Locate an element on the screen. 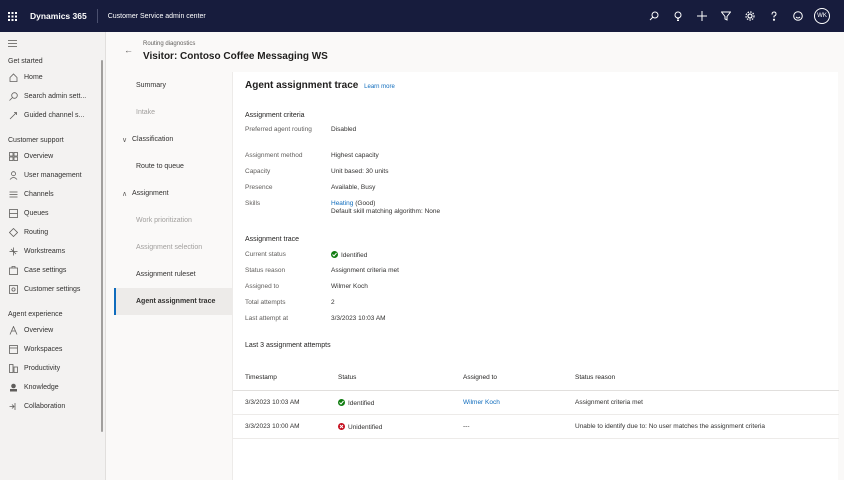 The image size is (844, 480). gear-icon is located at coordinates (750, 16).